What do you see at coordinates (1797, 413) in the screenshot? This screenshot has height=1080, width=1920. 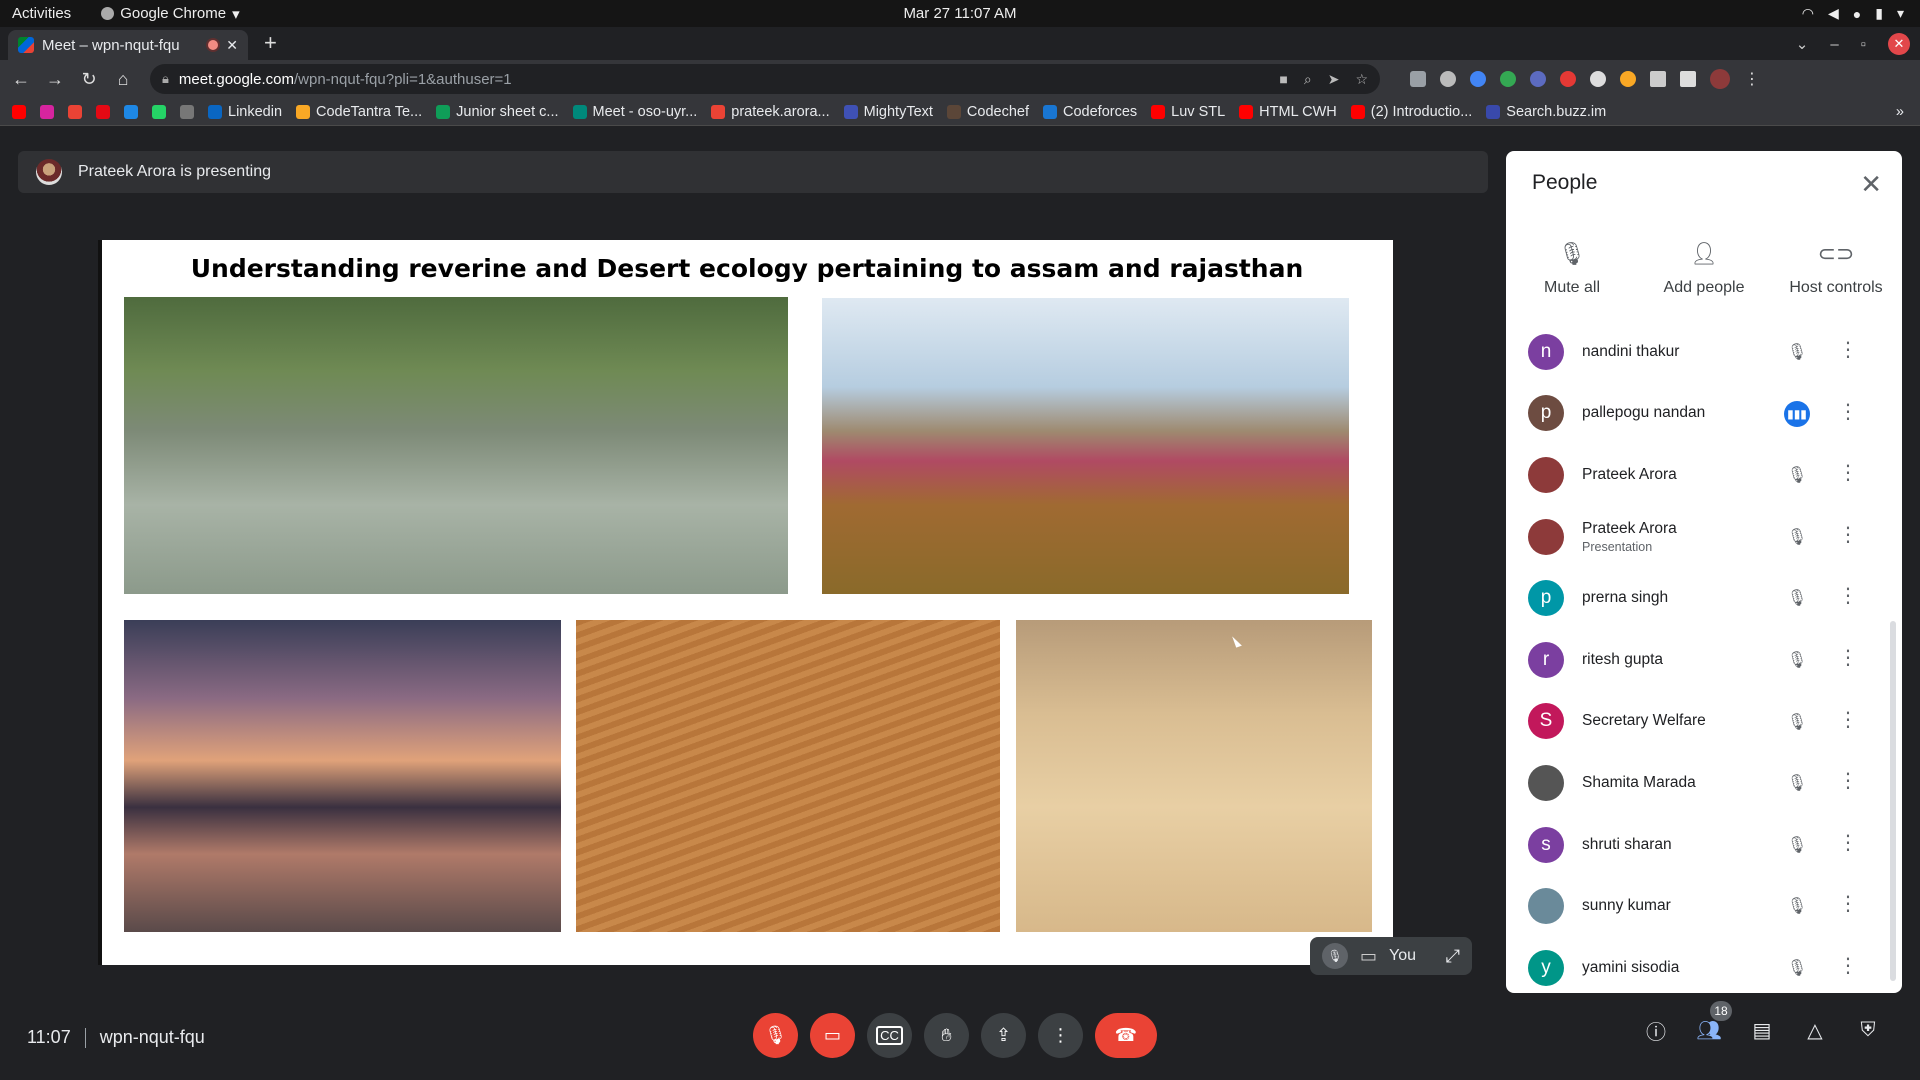 I see `speaking-indicator-icon: ▮▮▮` at bounding box center [1797, 413].